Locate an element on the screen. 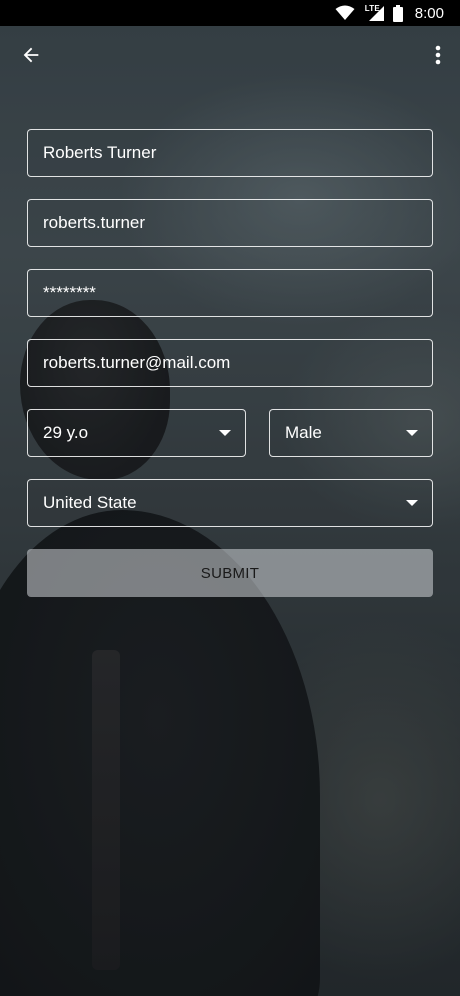  full-name-value: Roberts Turner is located at coordinates (100, 152).